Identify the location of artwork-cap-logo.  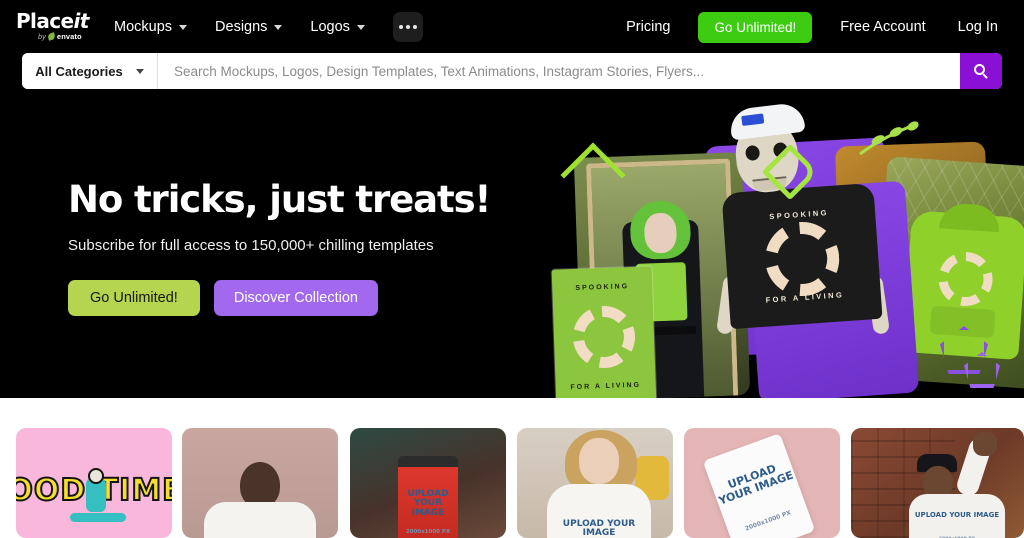
(753, 120).